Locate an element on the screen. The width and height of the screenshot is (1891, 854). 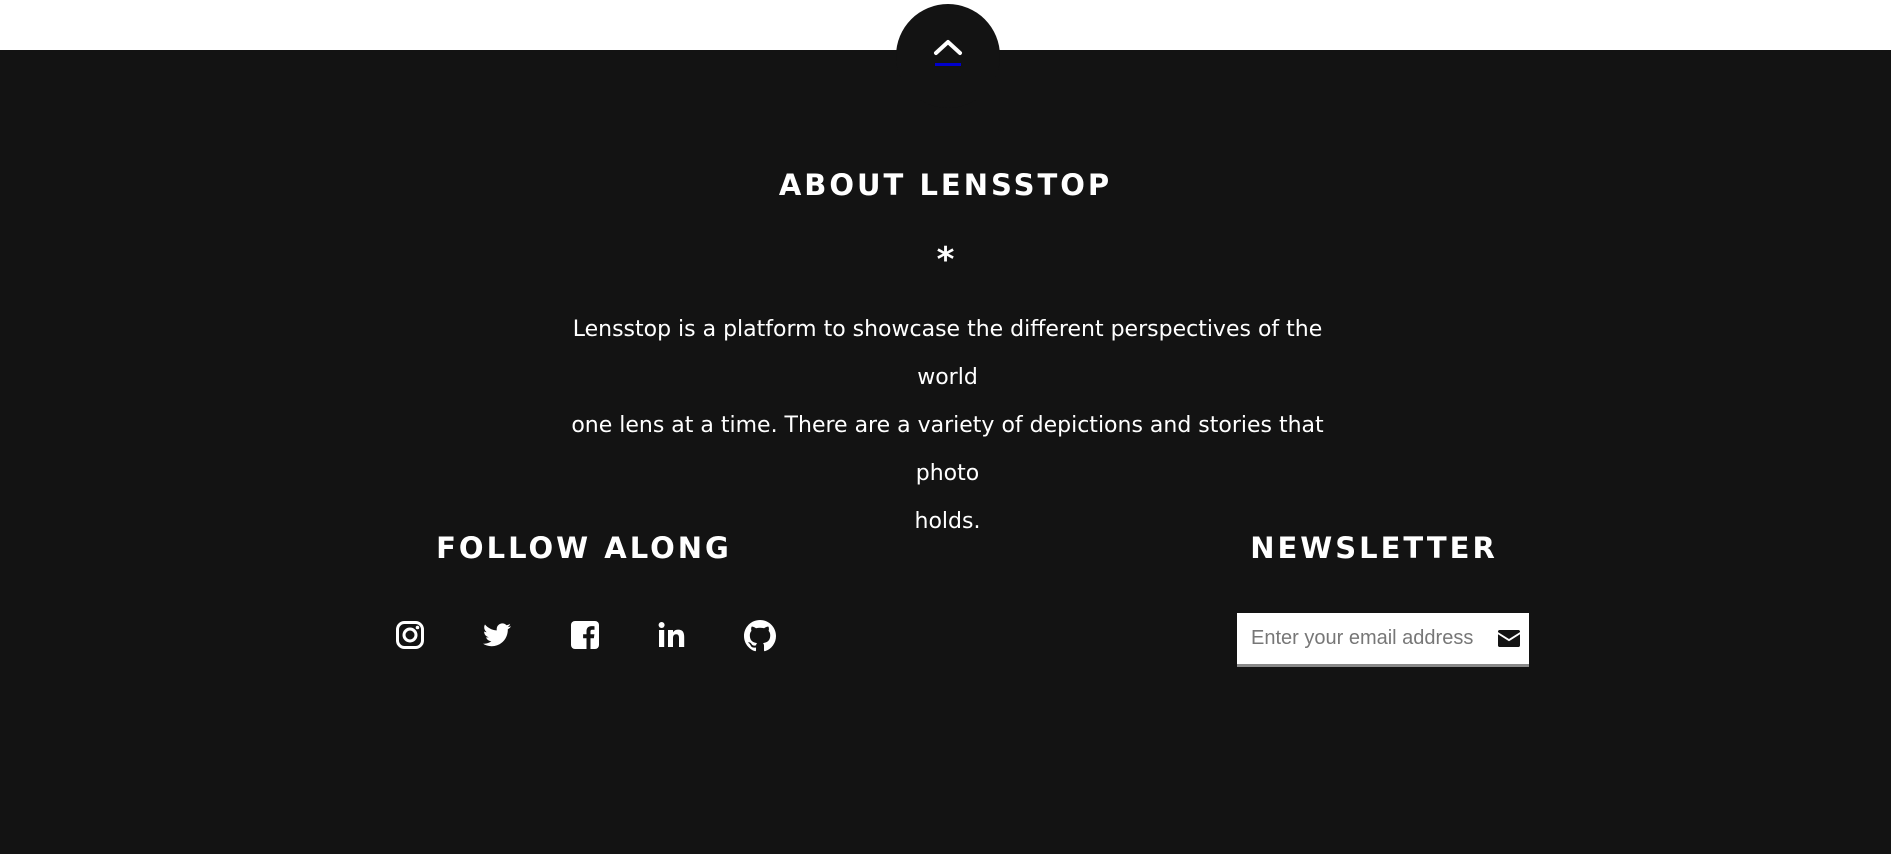
about-title: ABOUT LENSSTOP is located at coordinates (945, 185).